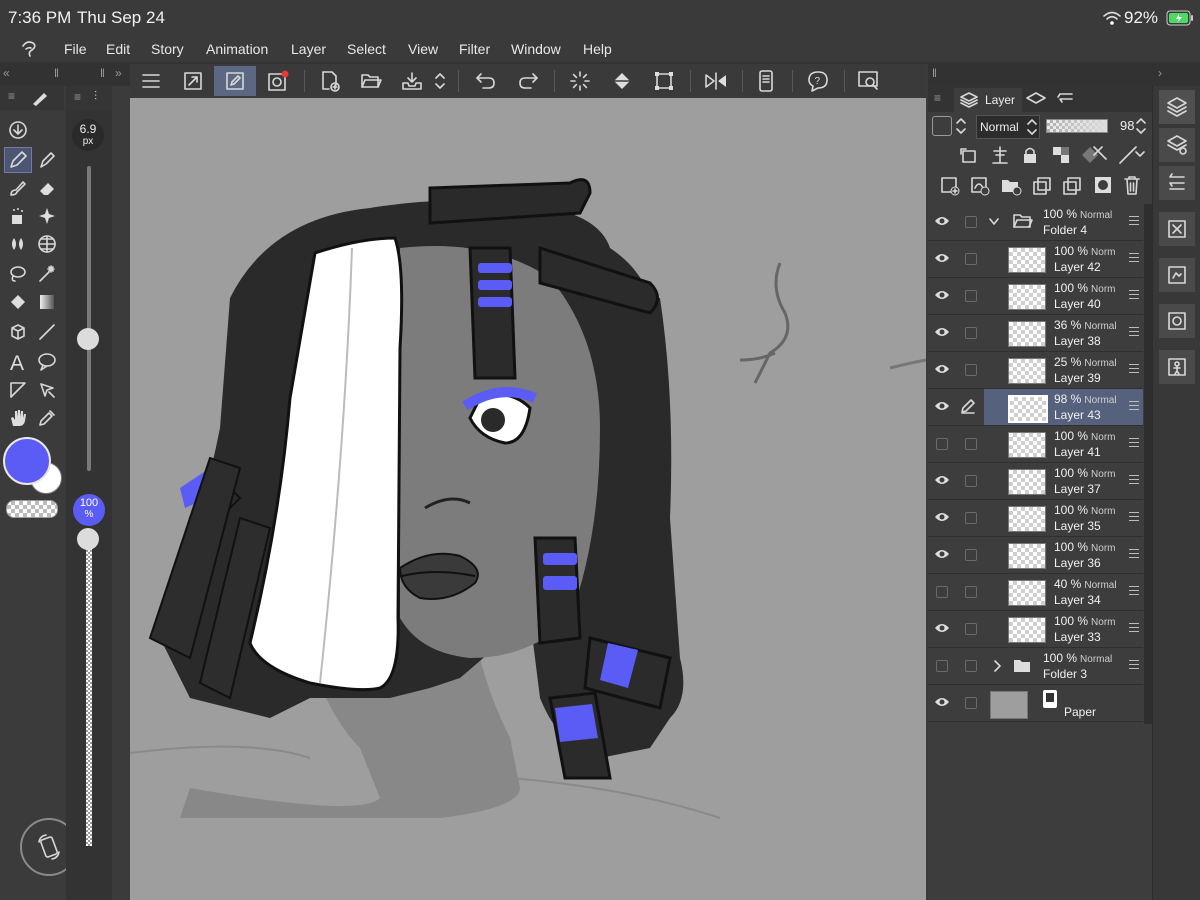 The image size is (1200, 900). I want to click on save-options-toggle, so click(440, 81).